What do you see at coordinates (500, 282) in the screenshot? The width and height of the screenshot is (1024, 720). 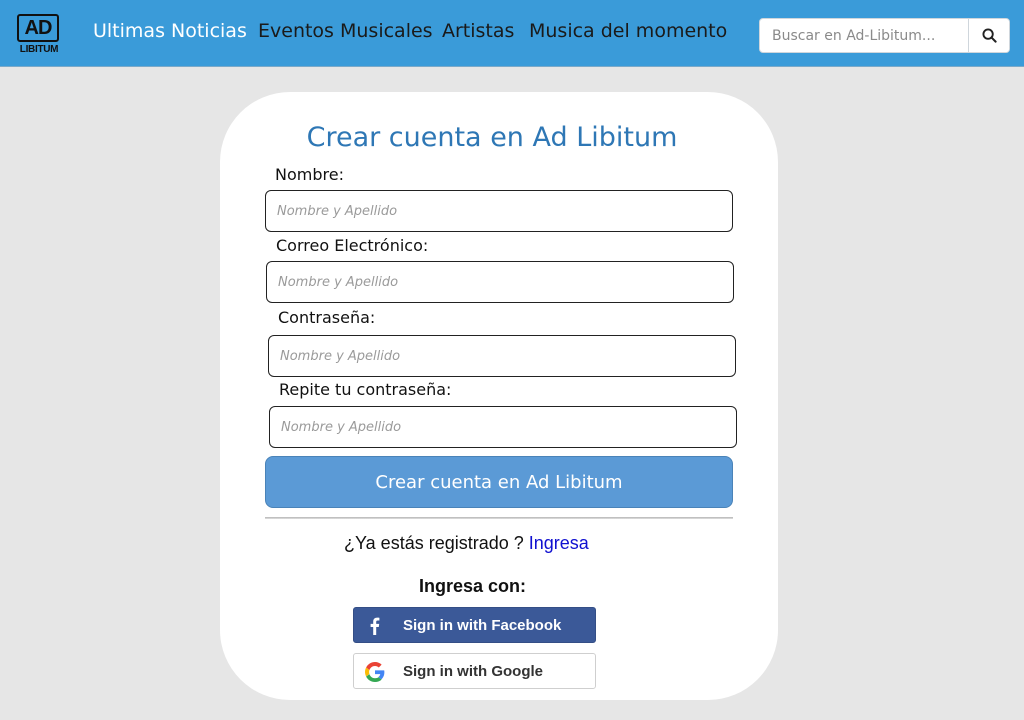 I see `email-input` at bounding box center [500, 282].